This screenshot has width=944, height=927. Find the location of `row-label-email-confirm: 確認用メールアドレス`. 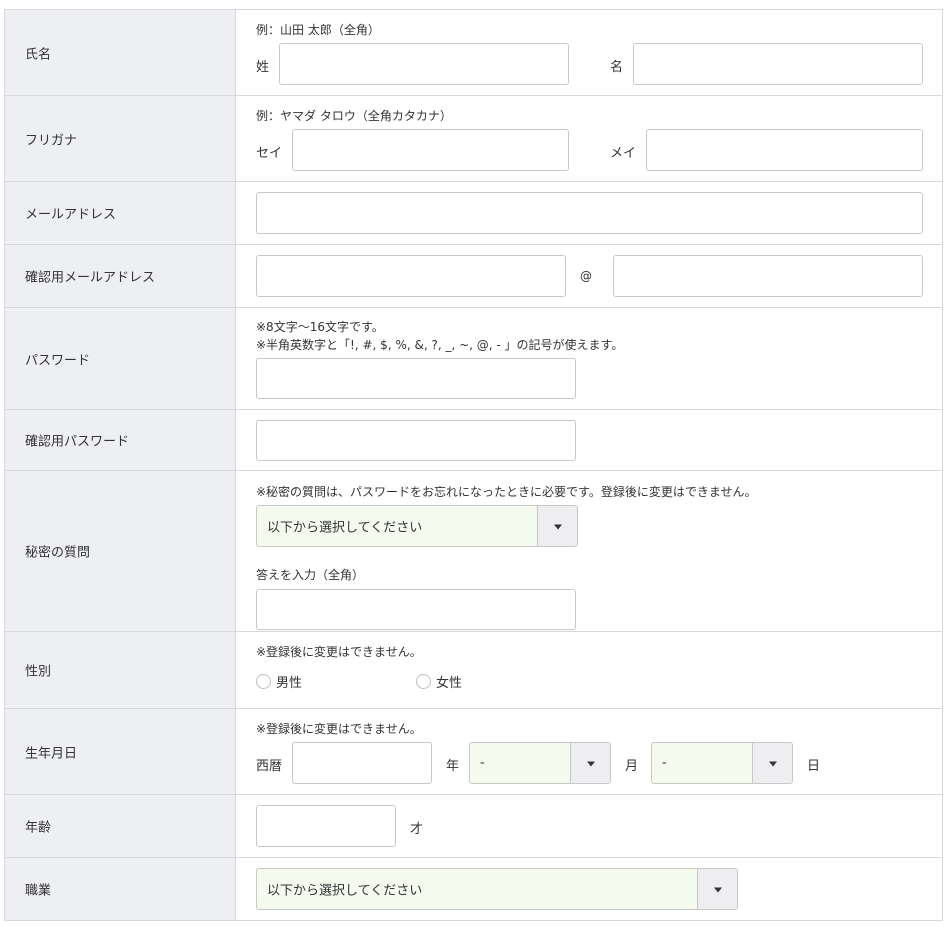

row-label-email-confirm: 確認用メールアドレス is located at coordinates (120, 276).